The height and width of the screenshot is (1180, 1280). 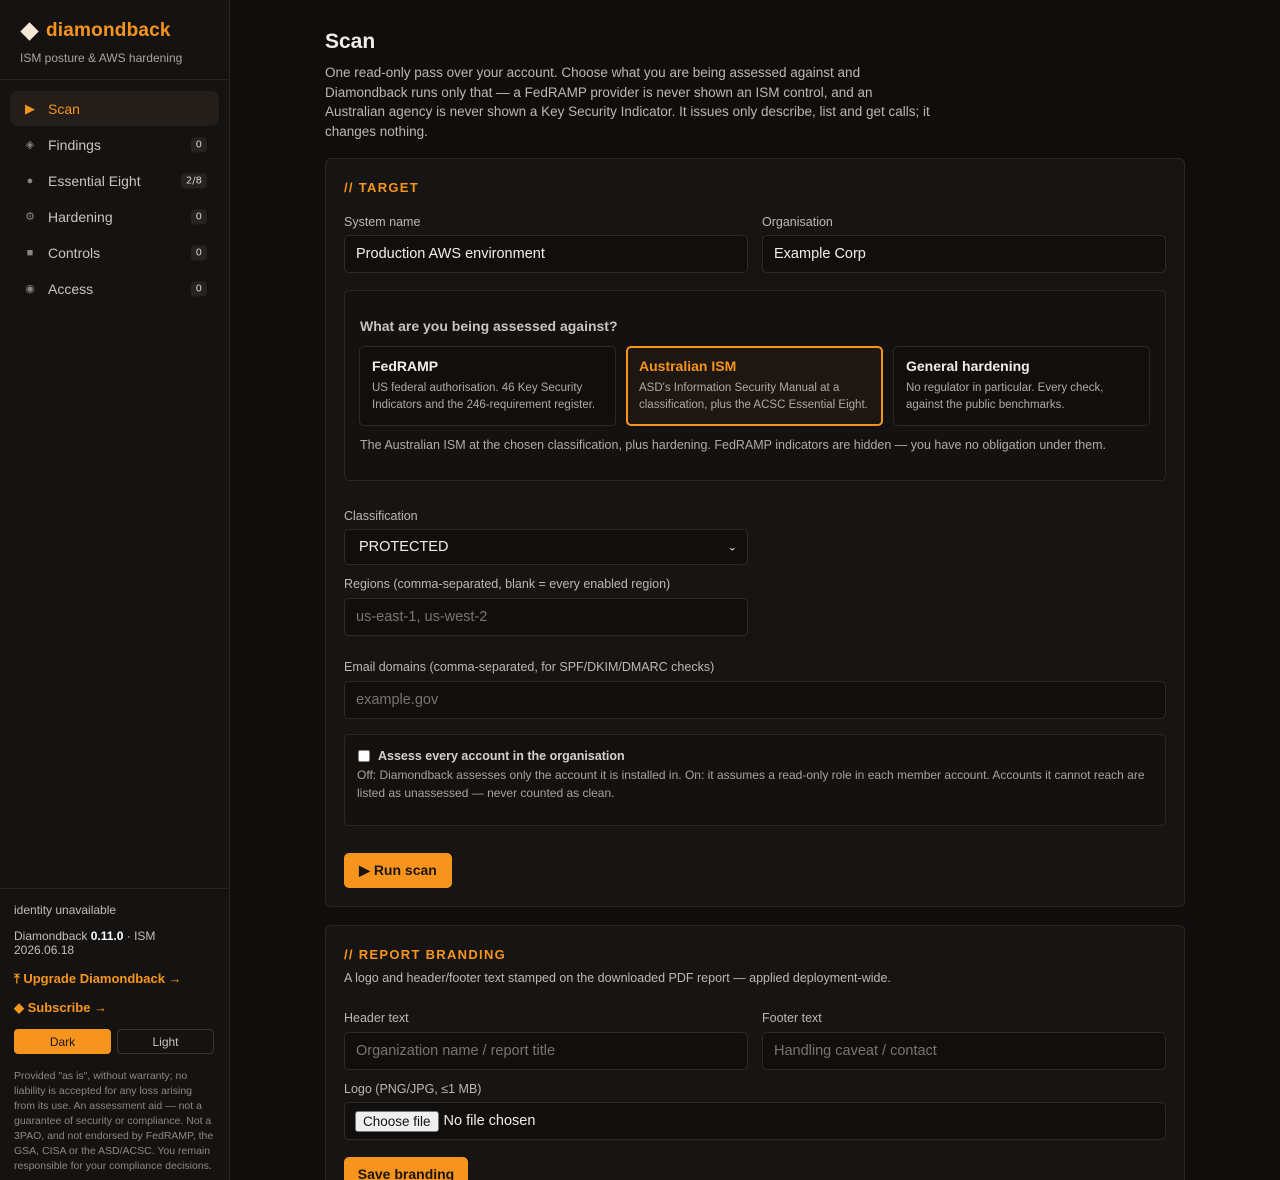 I want to click on page-title: Scan, so click(x=350, y=41).